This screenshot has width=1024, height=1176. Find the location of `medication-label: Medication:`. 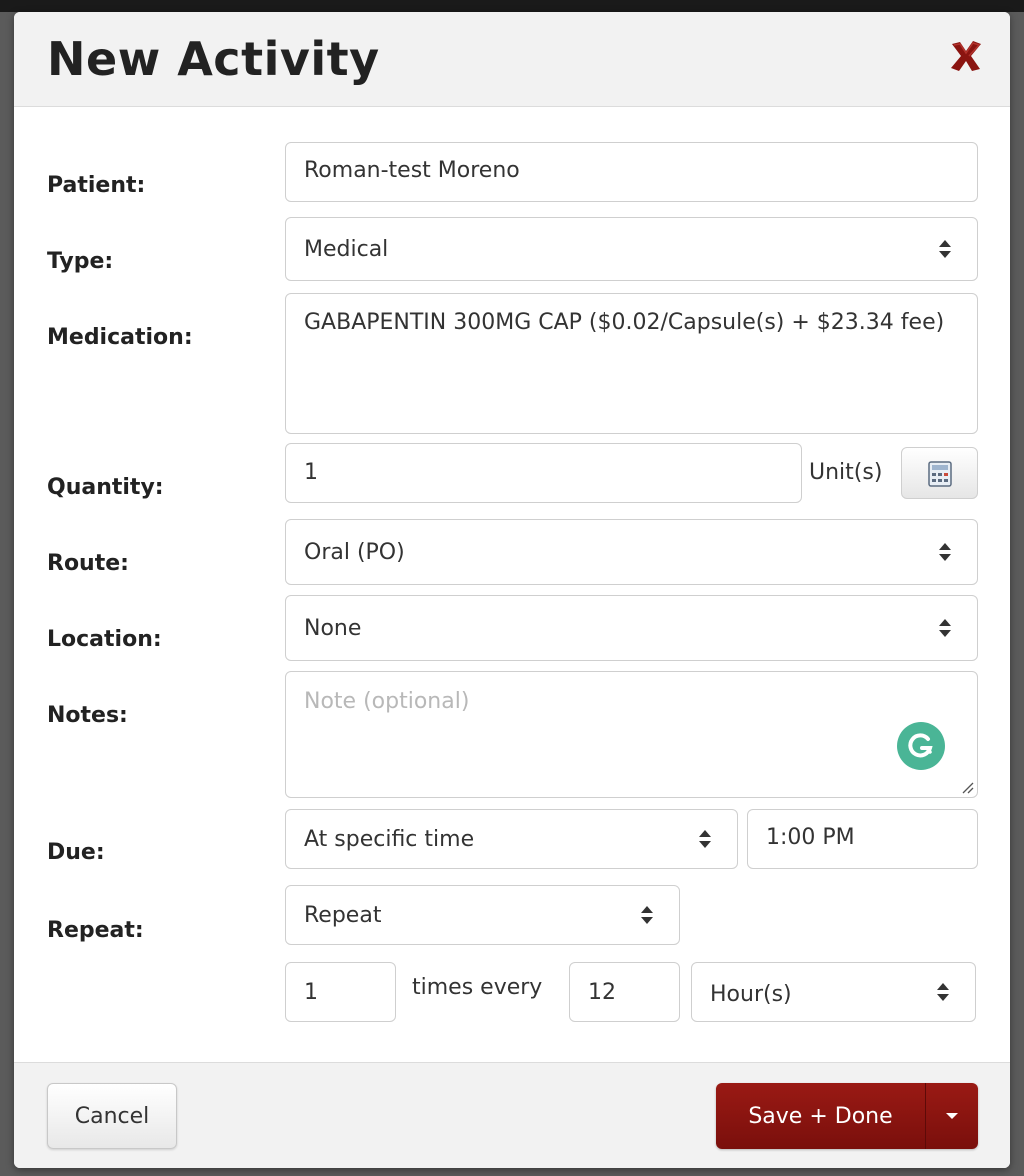

medication-label: Medication: is located at coordinates (120, 337).